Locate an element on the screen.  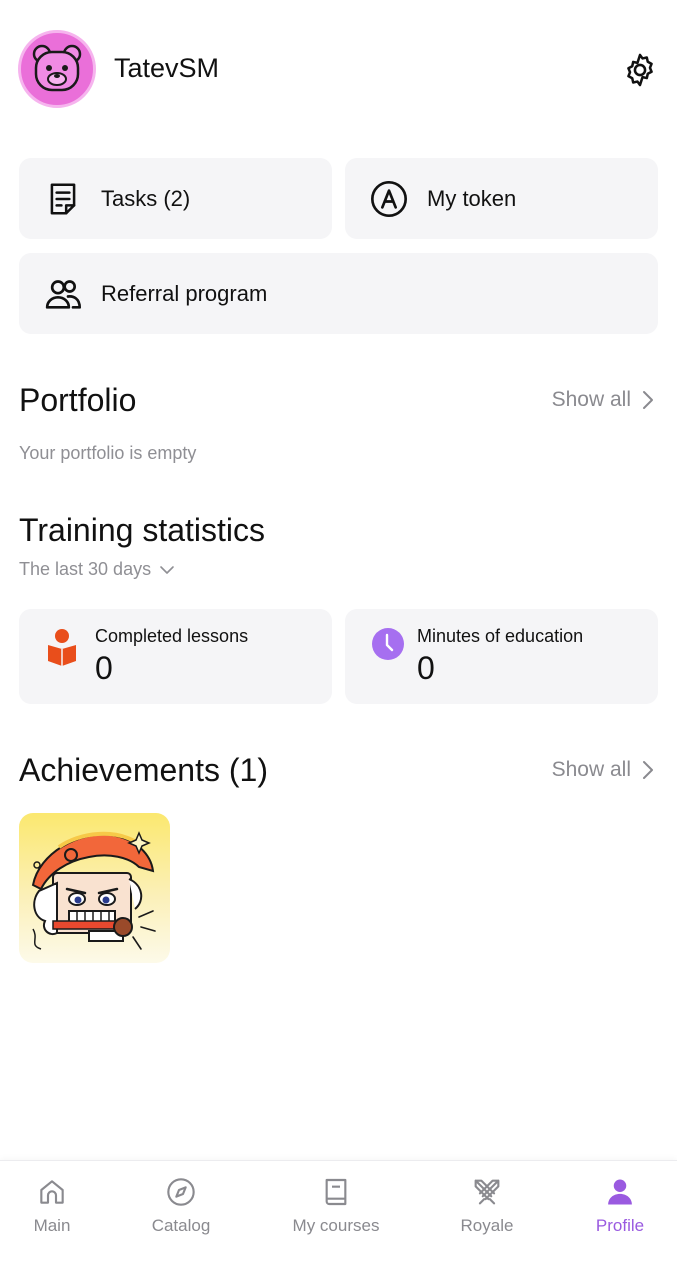
training-statistics-title: Training statistics is located at coordinates (142, 530).